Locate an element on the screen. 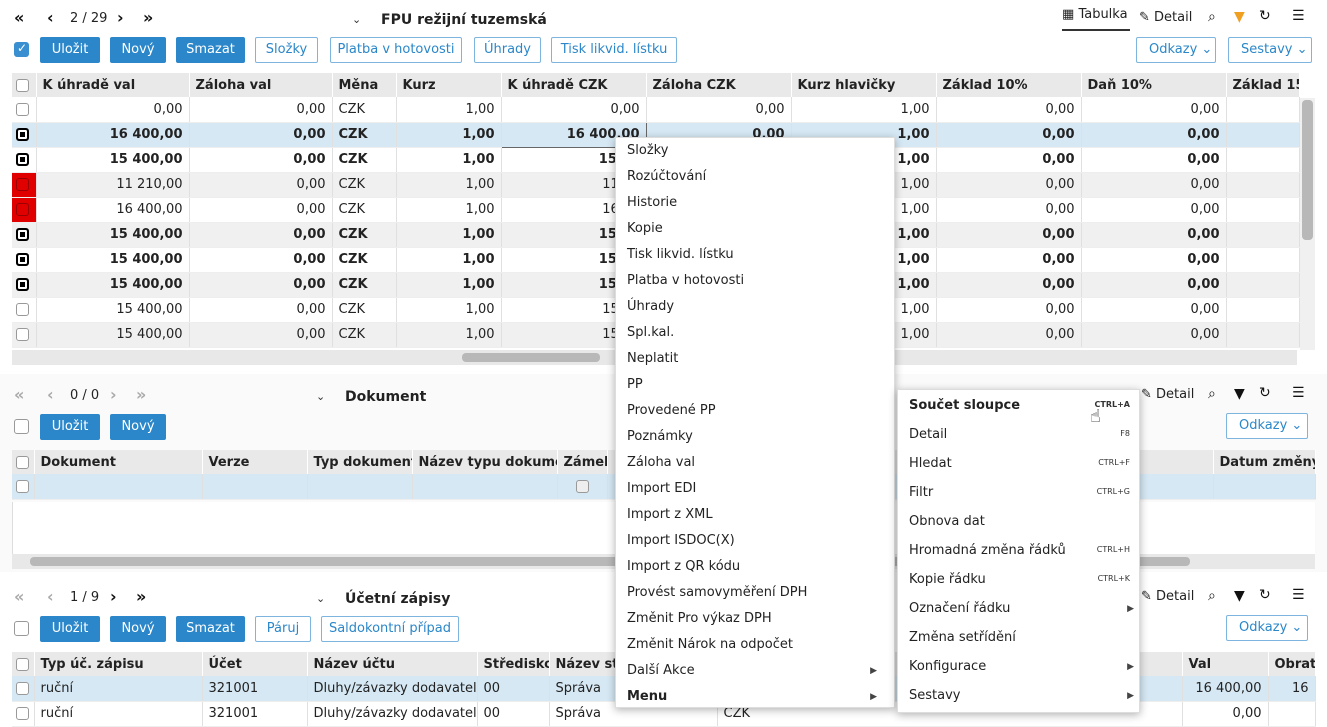 The image size is (1327, 727). column-header: Typ dokumentu is located at coordinates (360, 462).